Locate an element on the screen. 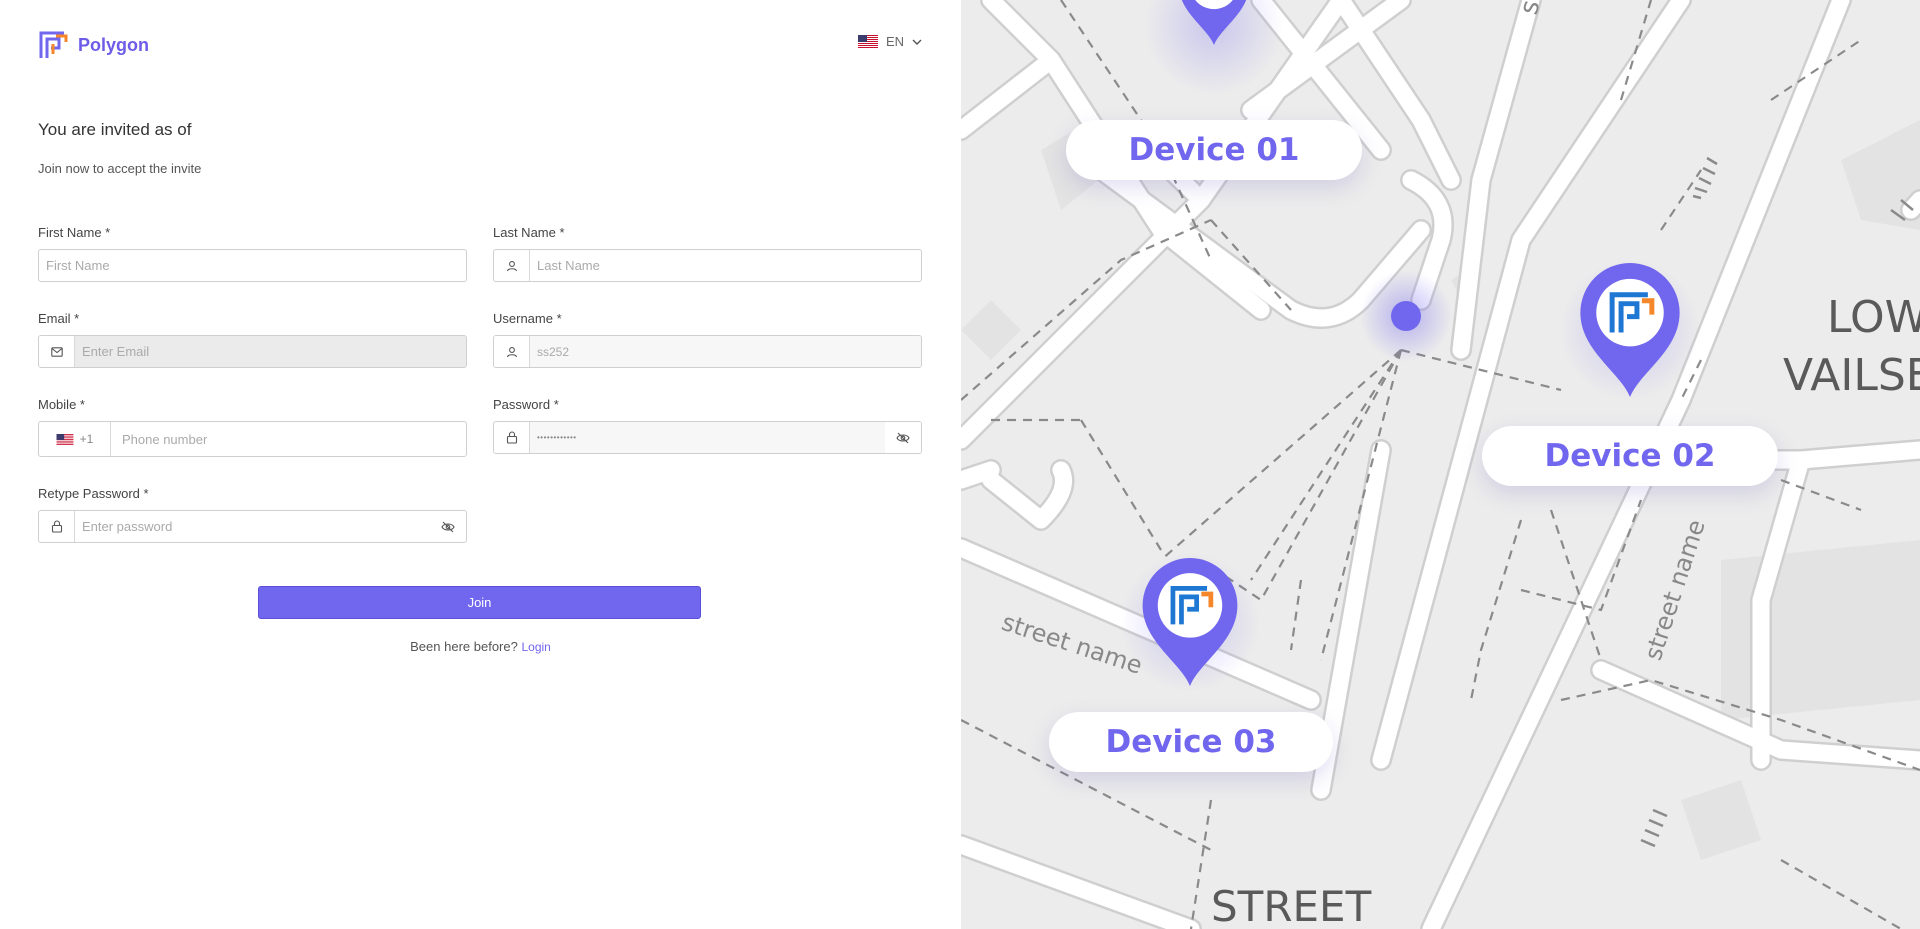 The image size is (1920, 929). password-field: Password * •••••••••••• is located at coordinates (707, 425).